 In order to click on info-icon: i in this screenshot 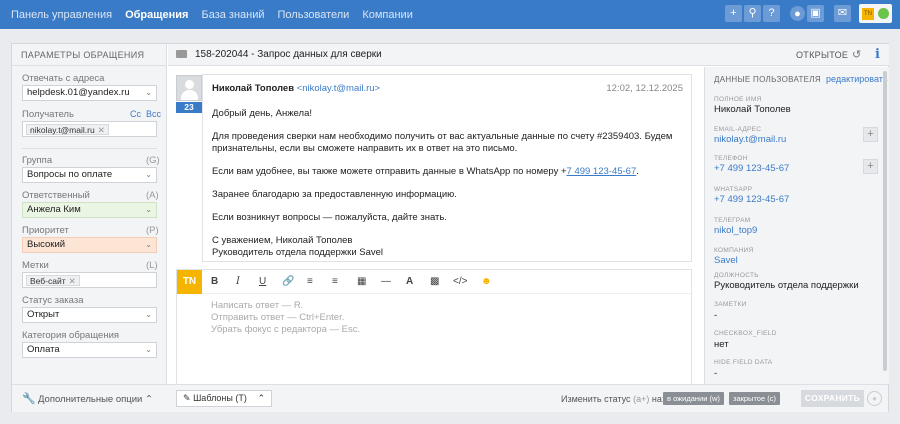, I will do `click(877, 54)`.